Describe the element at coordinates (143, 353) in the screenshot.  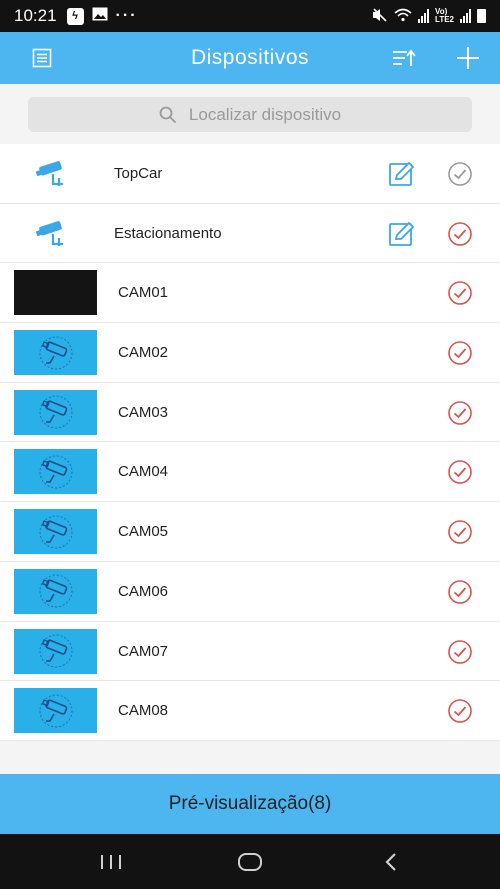
I see `channel-name: CAM02` at that location.